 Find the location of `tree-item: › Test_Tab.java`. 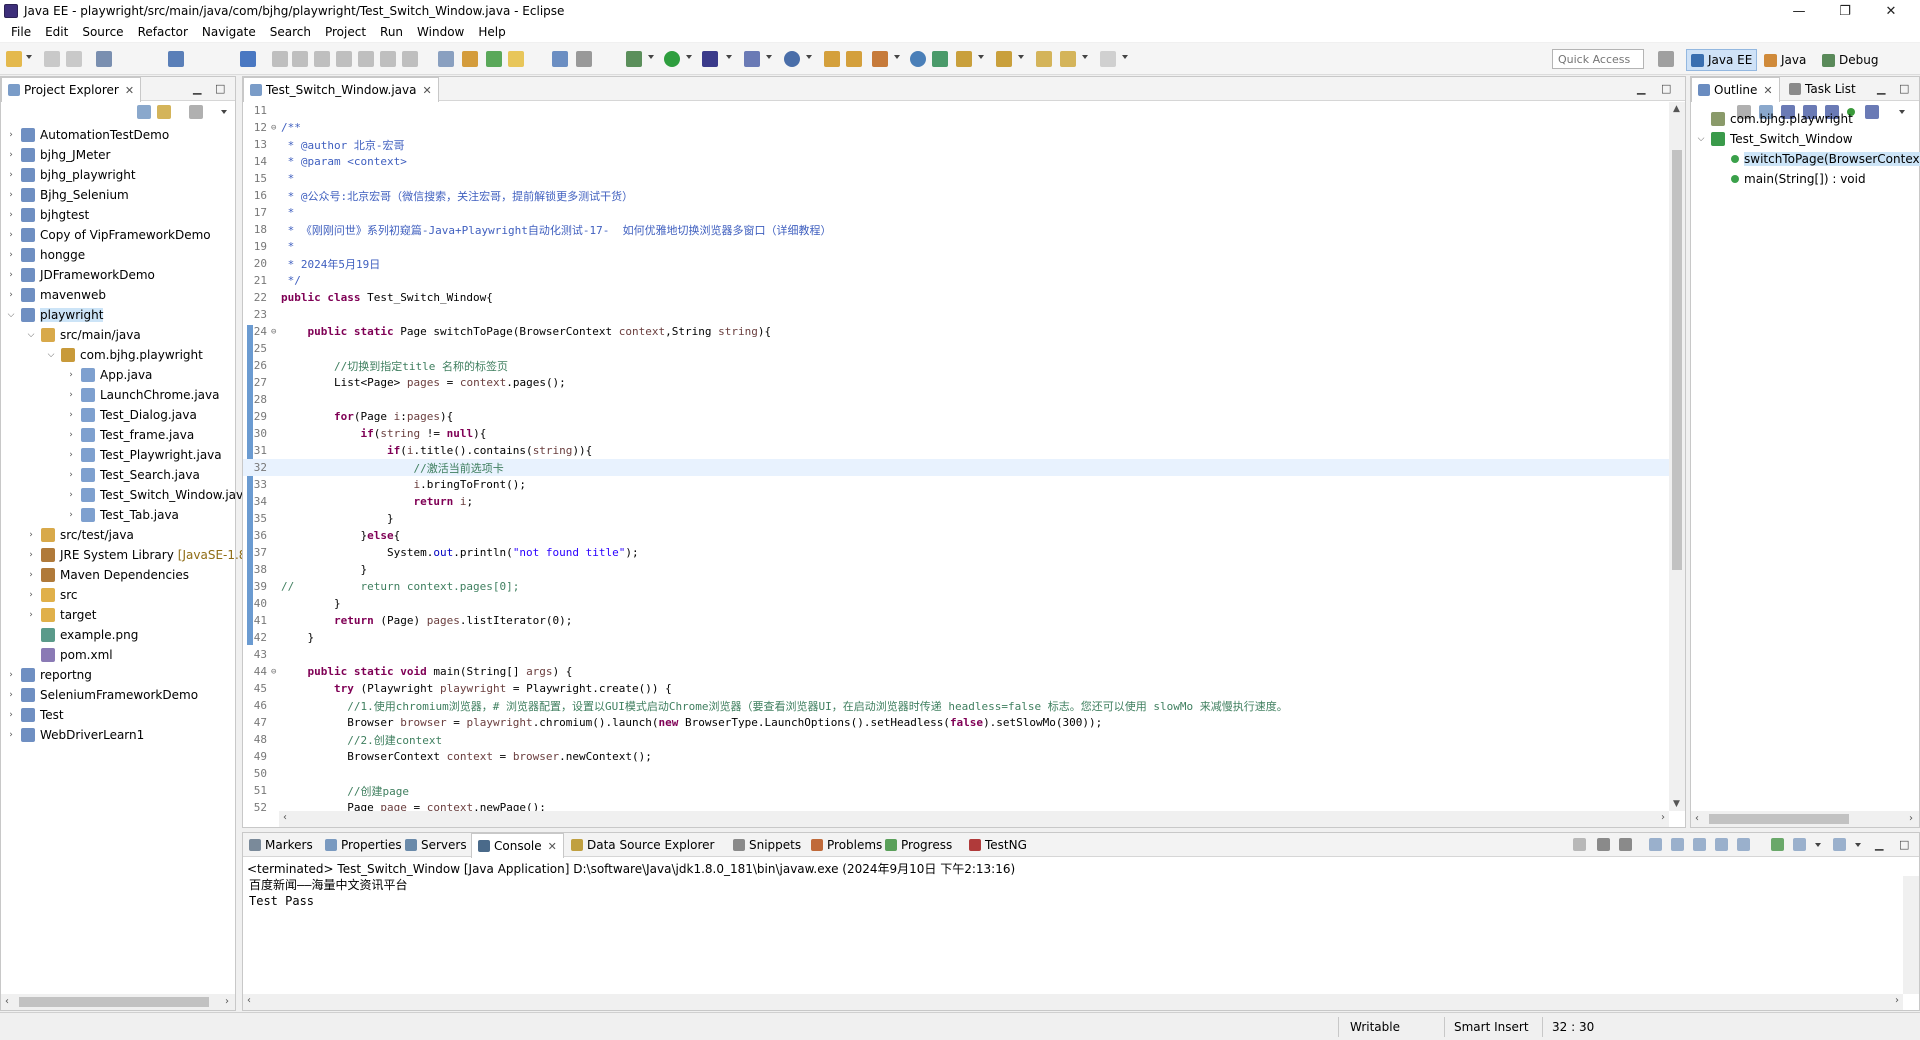

tree-item: › Test_Tab.java is located at coordinates (122, 515).